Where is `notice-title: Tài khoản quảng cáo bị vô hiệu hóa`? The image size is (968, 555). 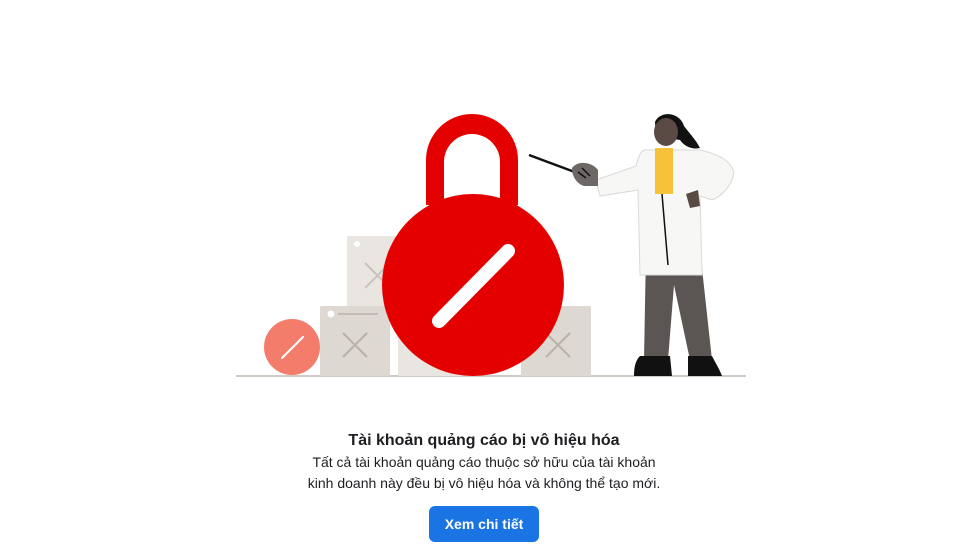 notice-title: Tài khoản quảng cáo bị vô hiệu hóa is located at coordinates (484, 440).